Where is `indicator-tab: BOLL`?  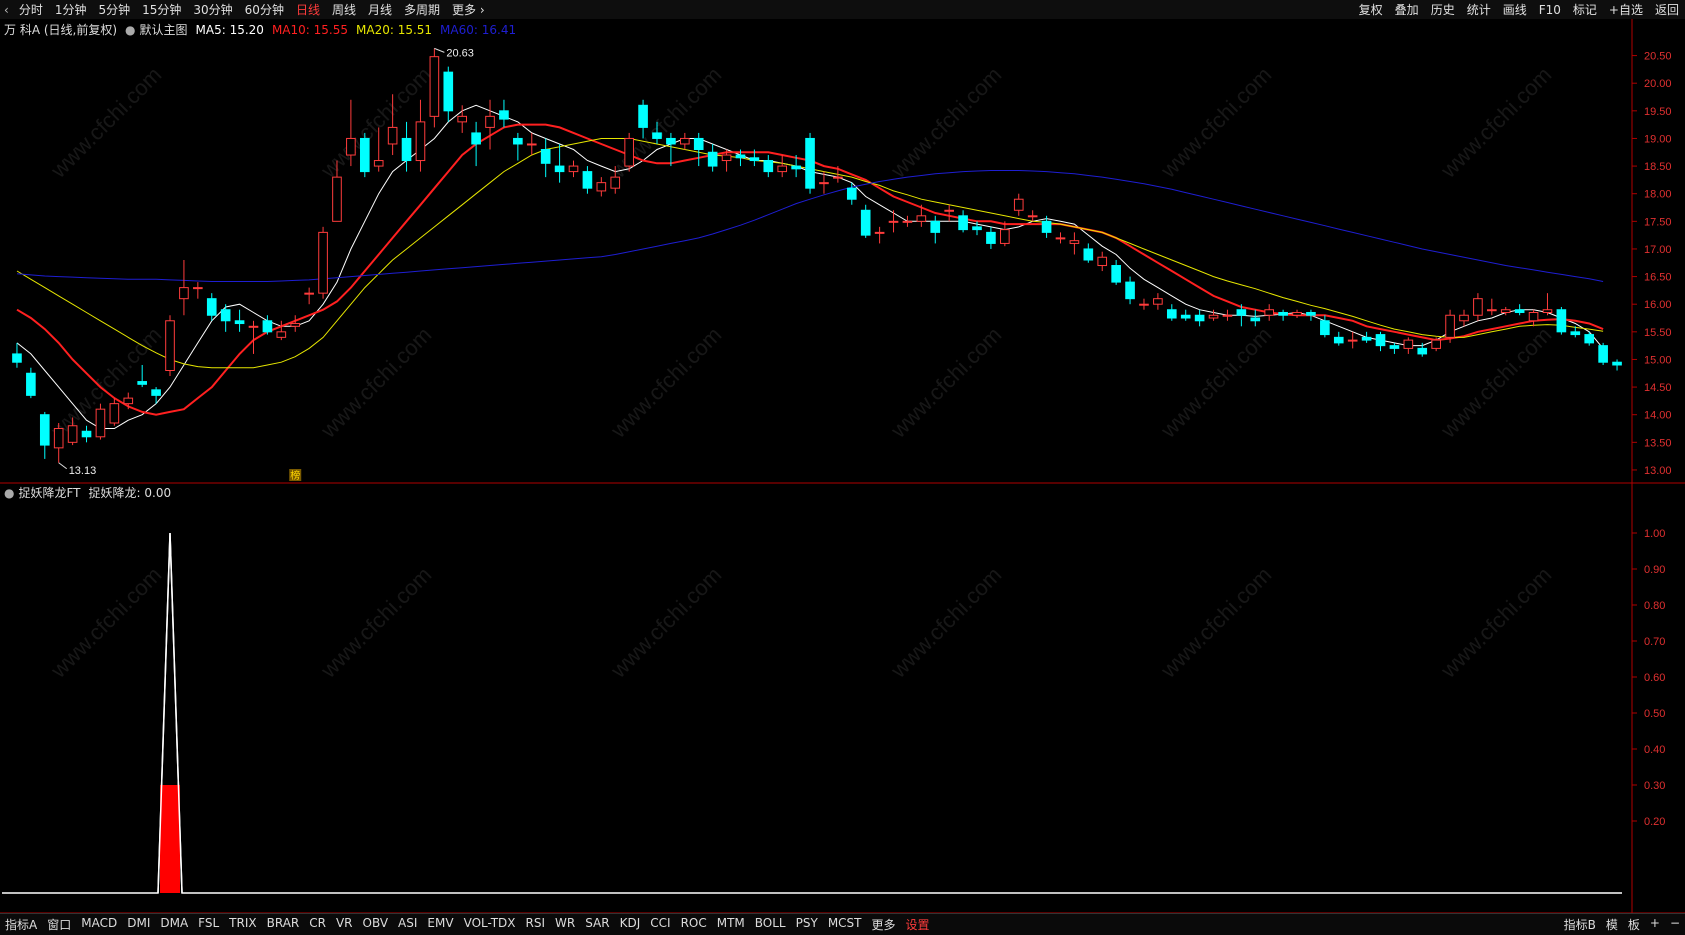
indicator-tab: BOLL is located at coordinates (770, 924).